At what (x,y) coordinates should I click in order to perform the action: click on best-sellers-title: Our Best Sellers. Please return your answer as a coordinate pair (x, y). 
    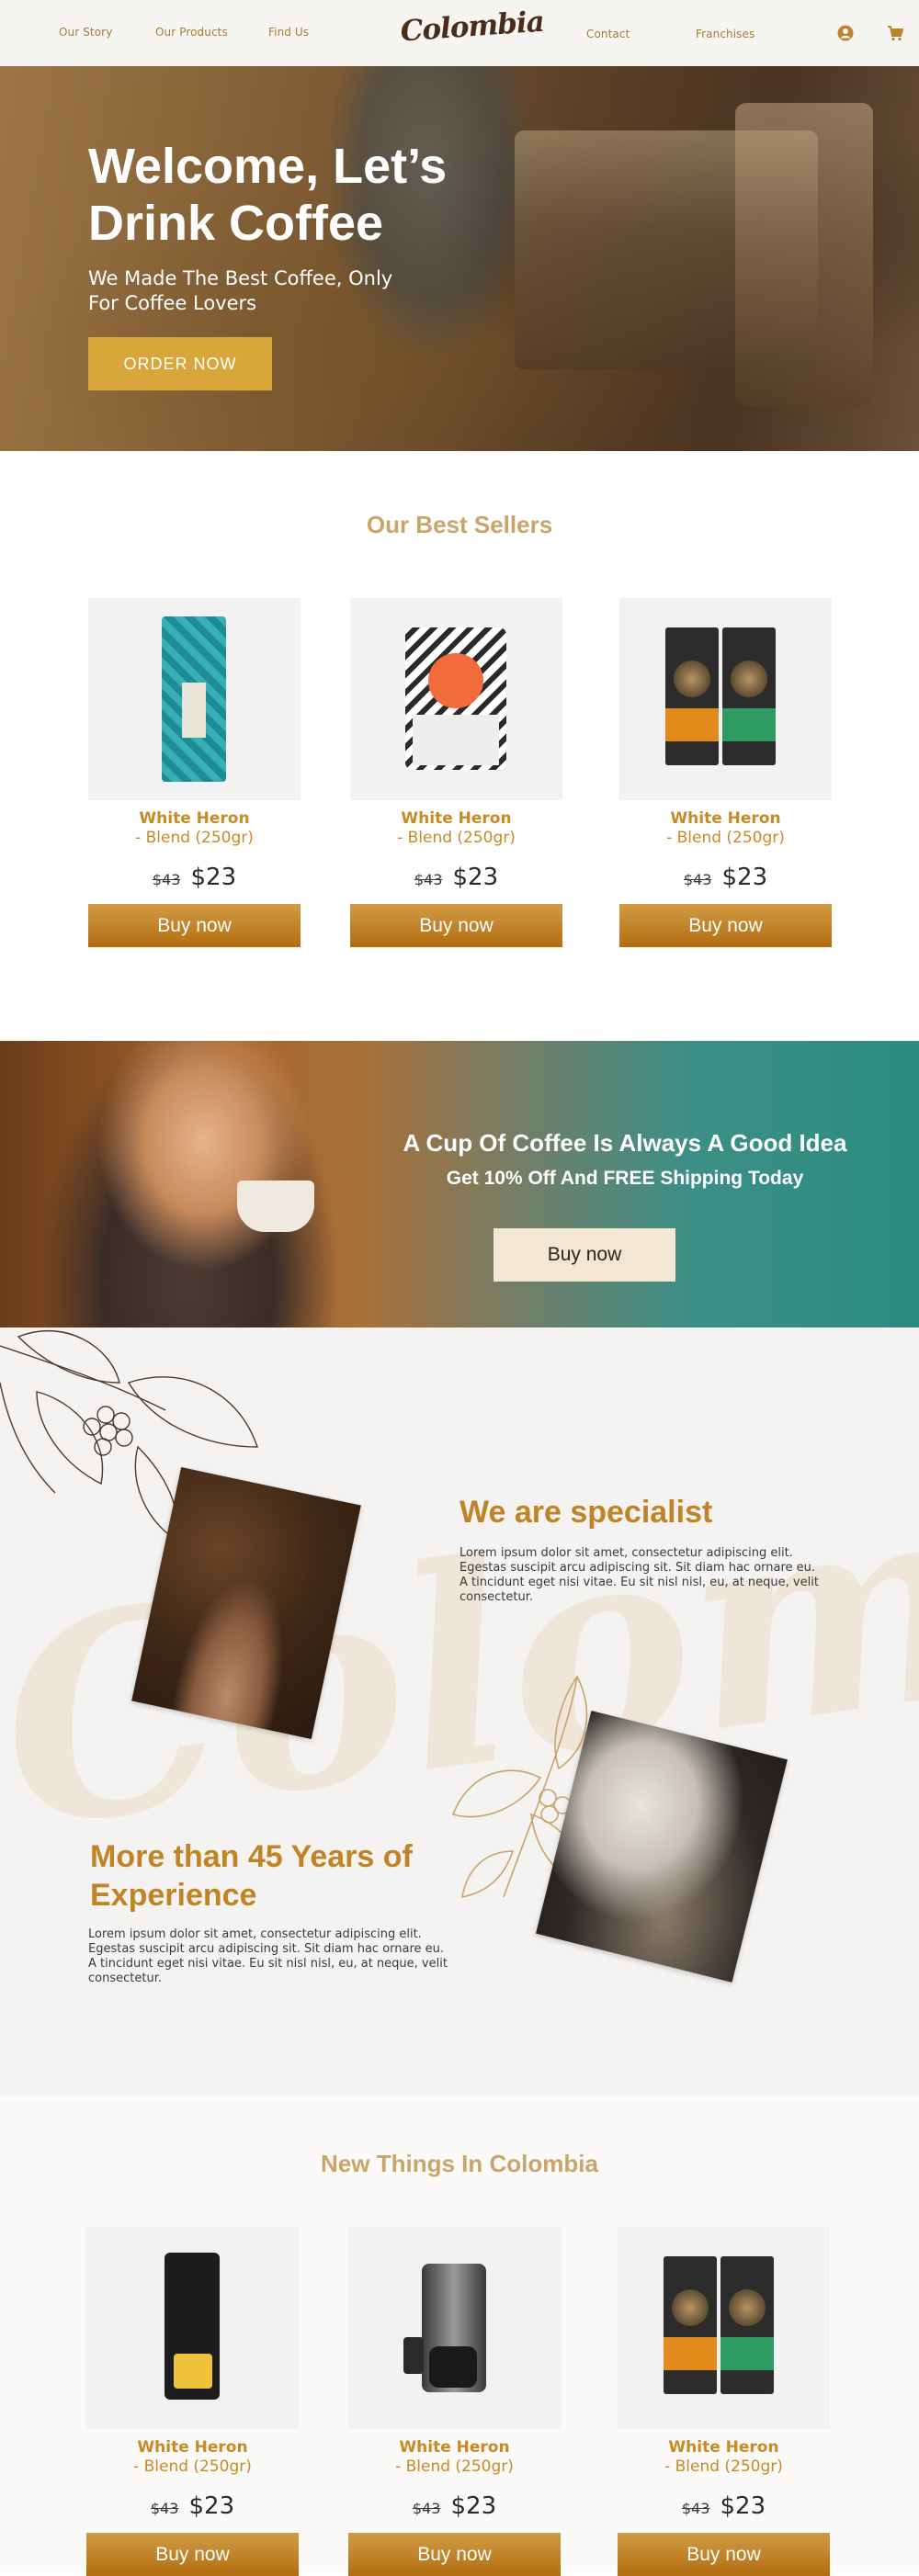
    Looking at the image, I should click on (459, 524).